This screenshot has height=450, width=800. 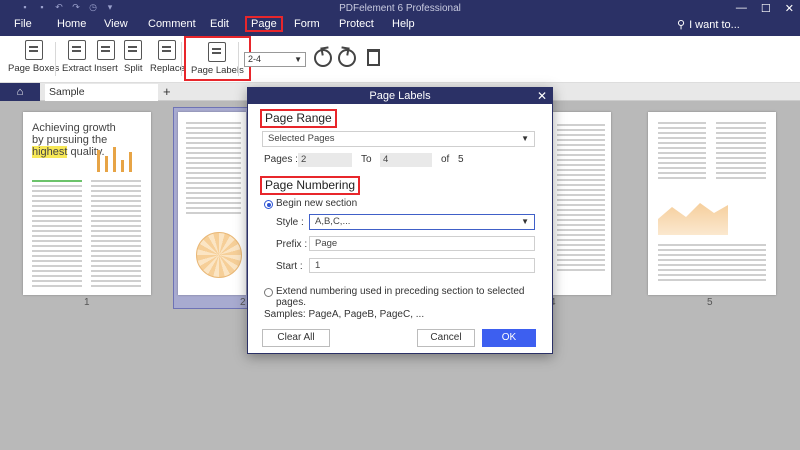 I want to click on crop-icon, so click(x=33, y=50).